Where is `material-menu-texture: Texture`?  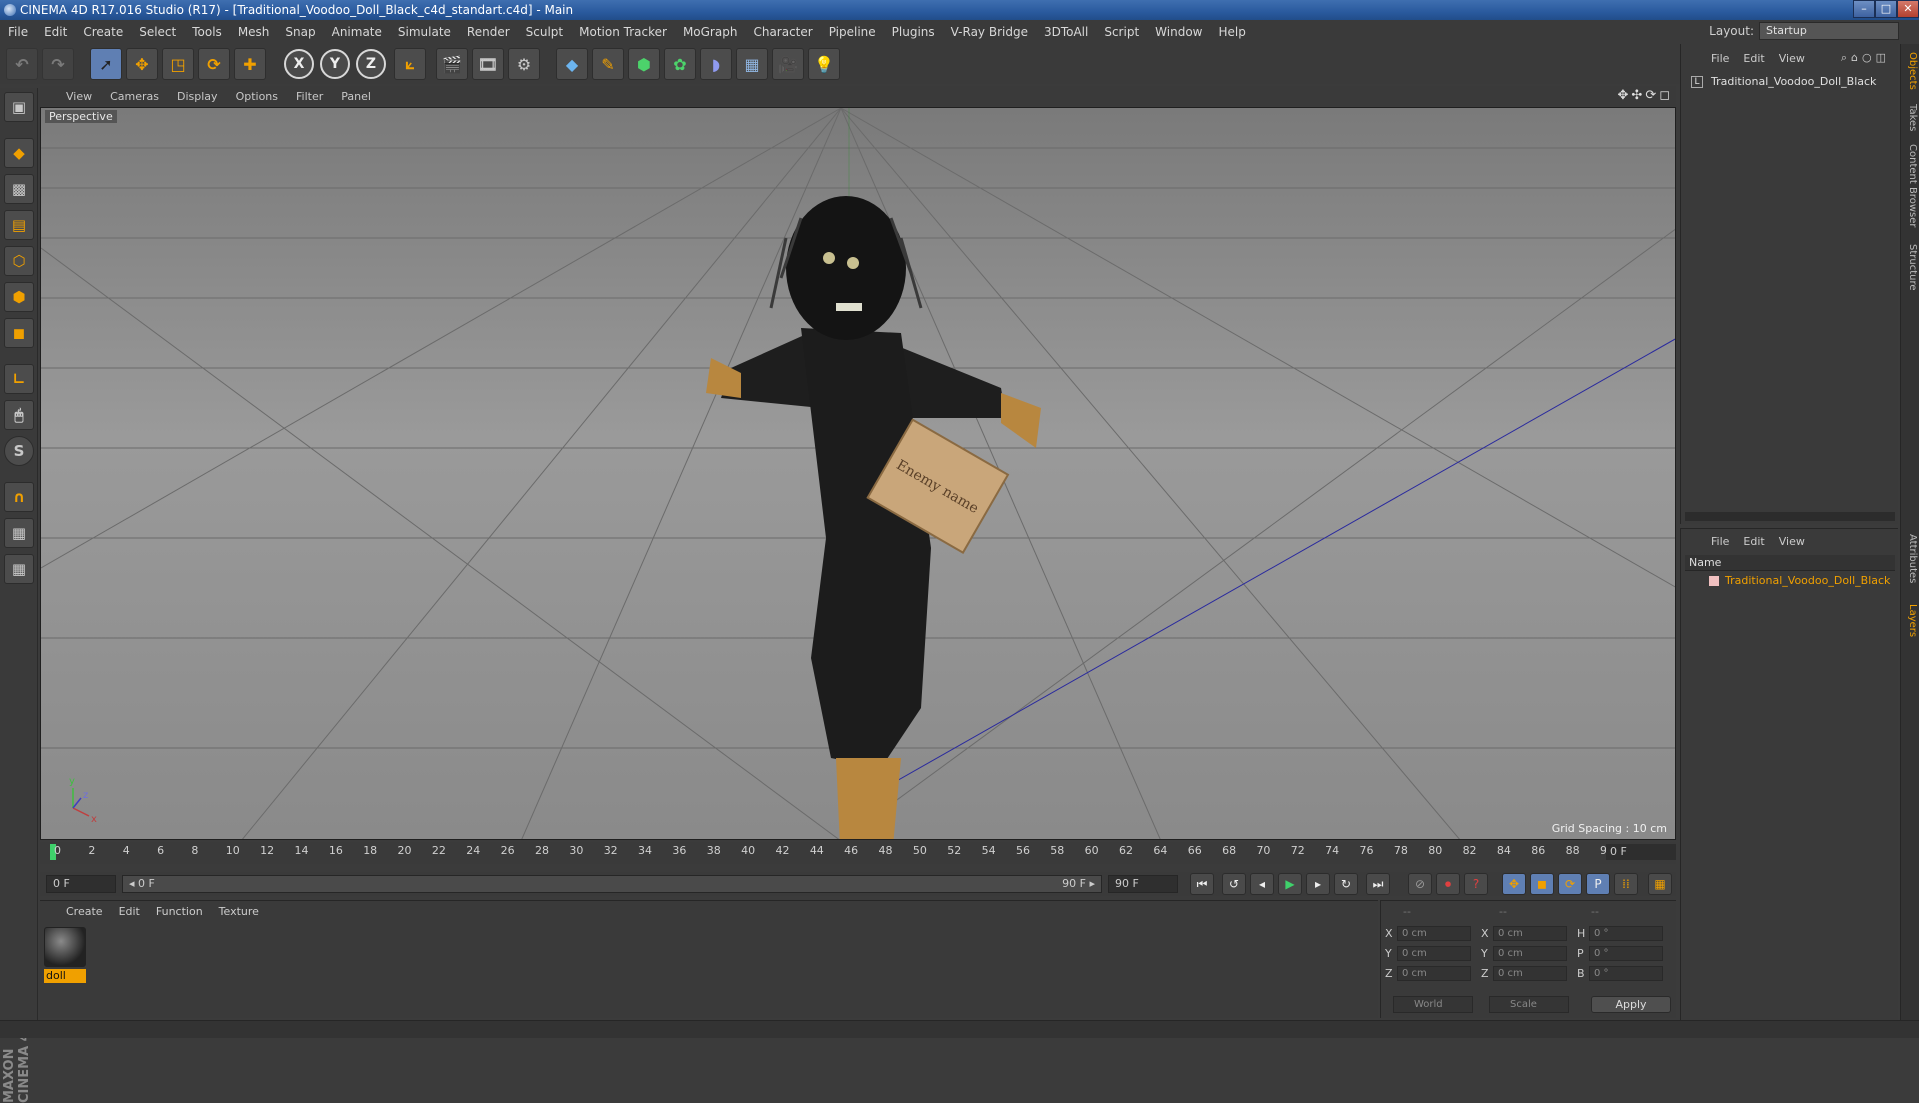 material-menu-texture: Texture is located at coordinates (239, 911).